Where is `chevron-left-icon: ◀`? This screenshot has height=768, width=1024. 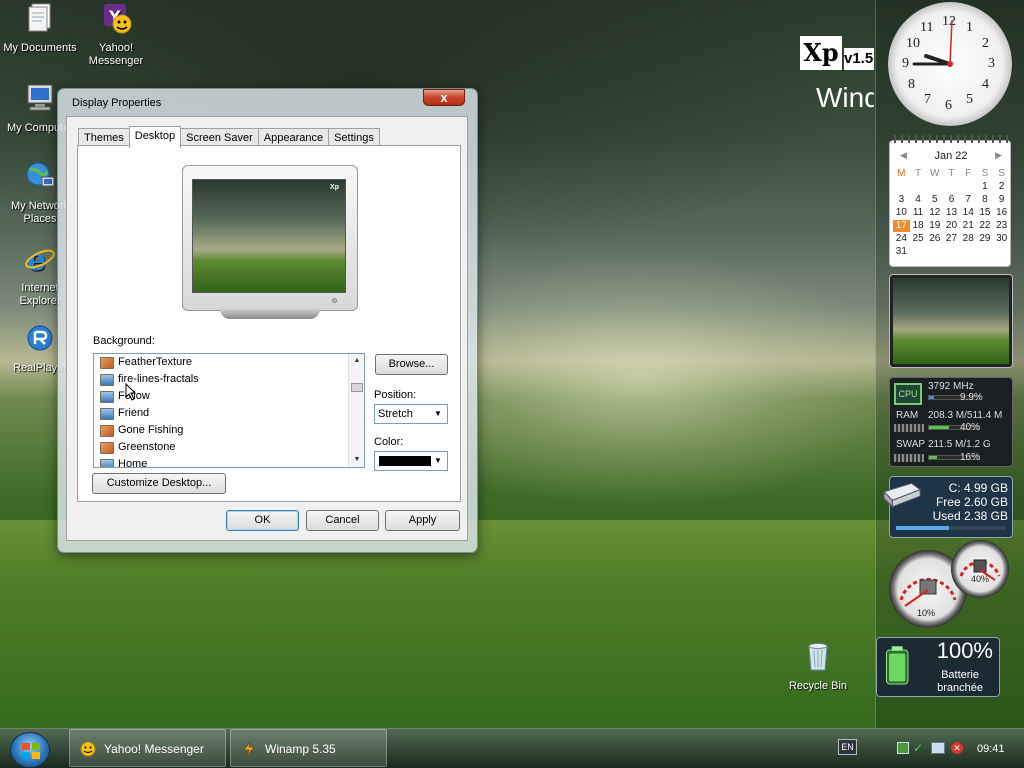 chevron-left-icon: ◀ is located at coordinates (903, 155).